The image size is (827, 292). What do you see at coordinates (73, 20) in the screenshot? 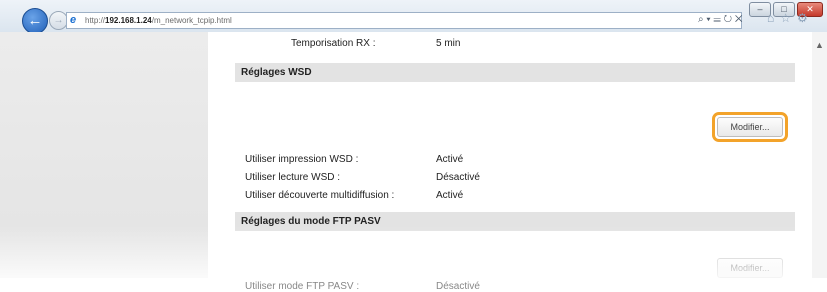
I see `ie-icon: e` at bounding box center [73, 20].